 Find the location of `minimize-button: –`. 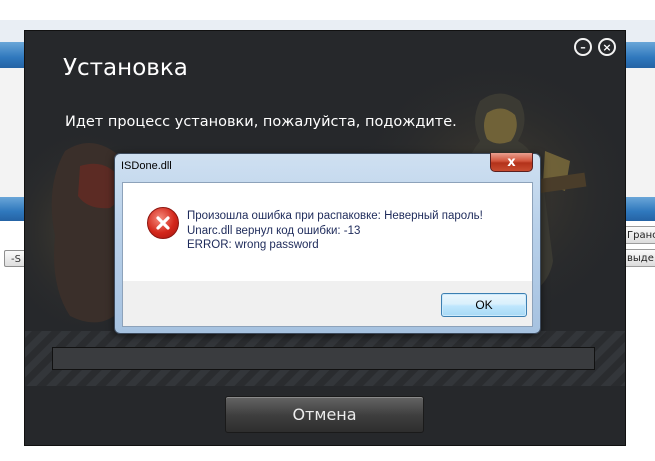

minimize-button: – is located at coordinates (583, 47).